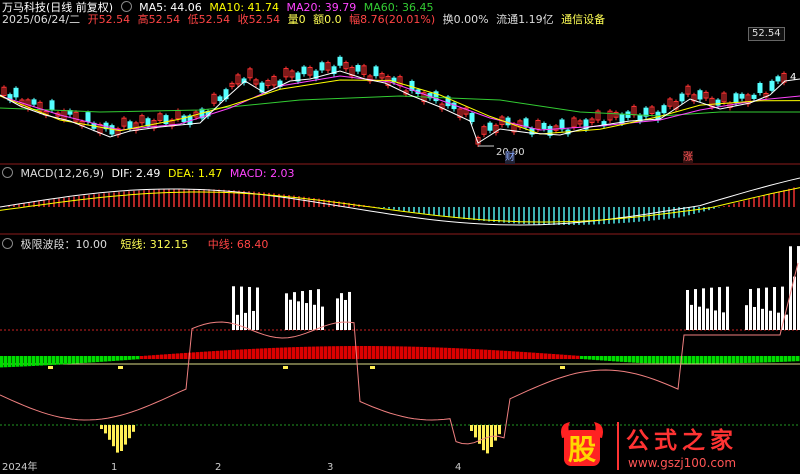  Describe the element at coordinates (583, 19) in the screenshot. I see `quote-sector: 通信设备` at that location.